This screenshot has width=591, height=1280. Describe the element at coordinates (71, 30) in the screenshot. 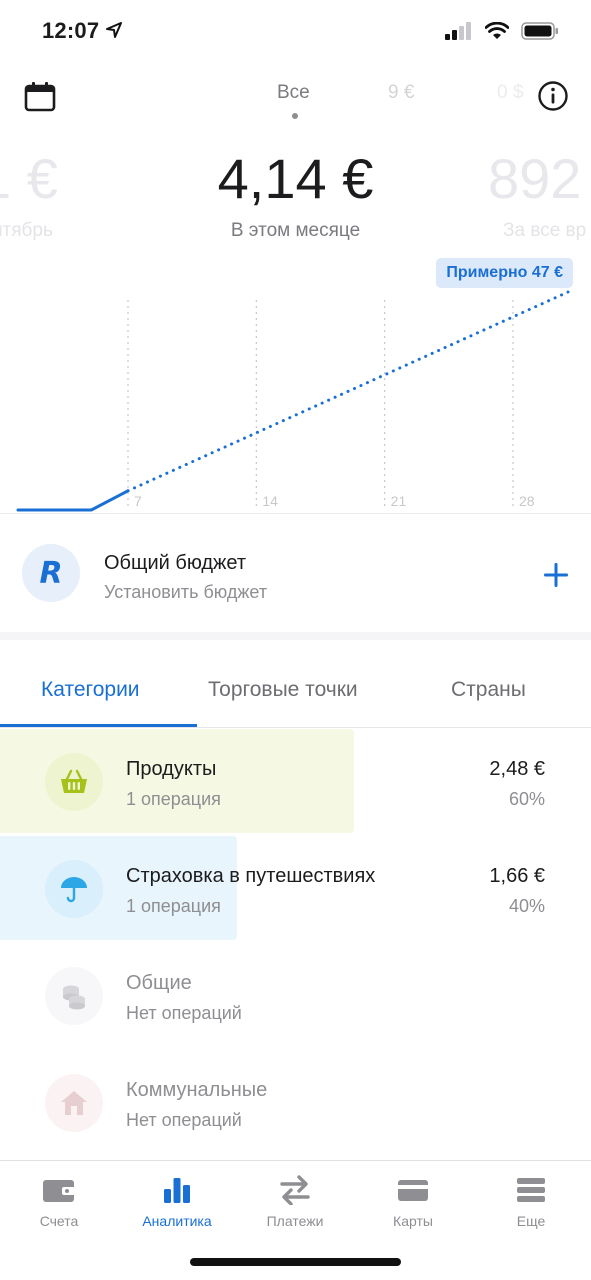

I see `status-time: 12:07` at that location.